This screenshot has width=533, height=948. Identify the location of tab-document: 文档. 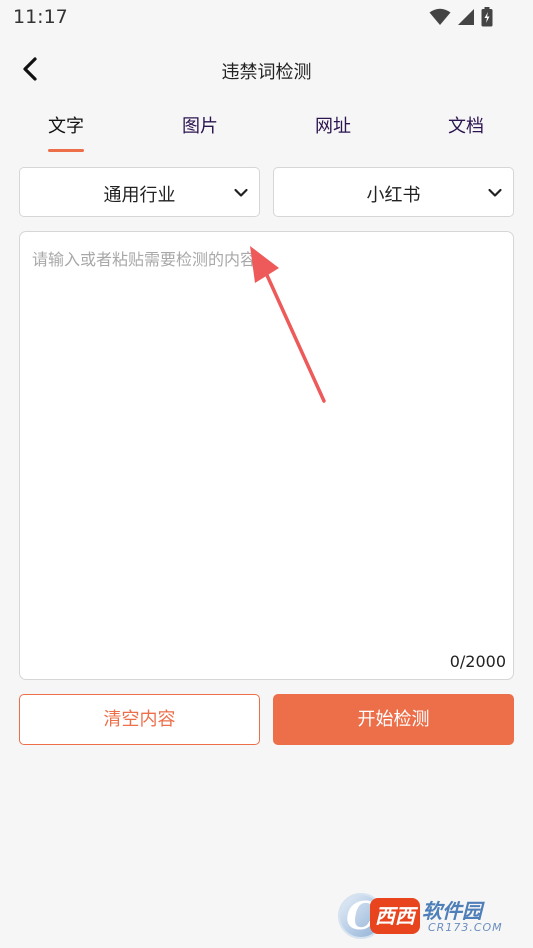
(466, 125).